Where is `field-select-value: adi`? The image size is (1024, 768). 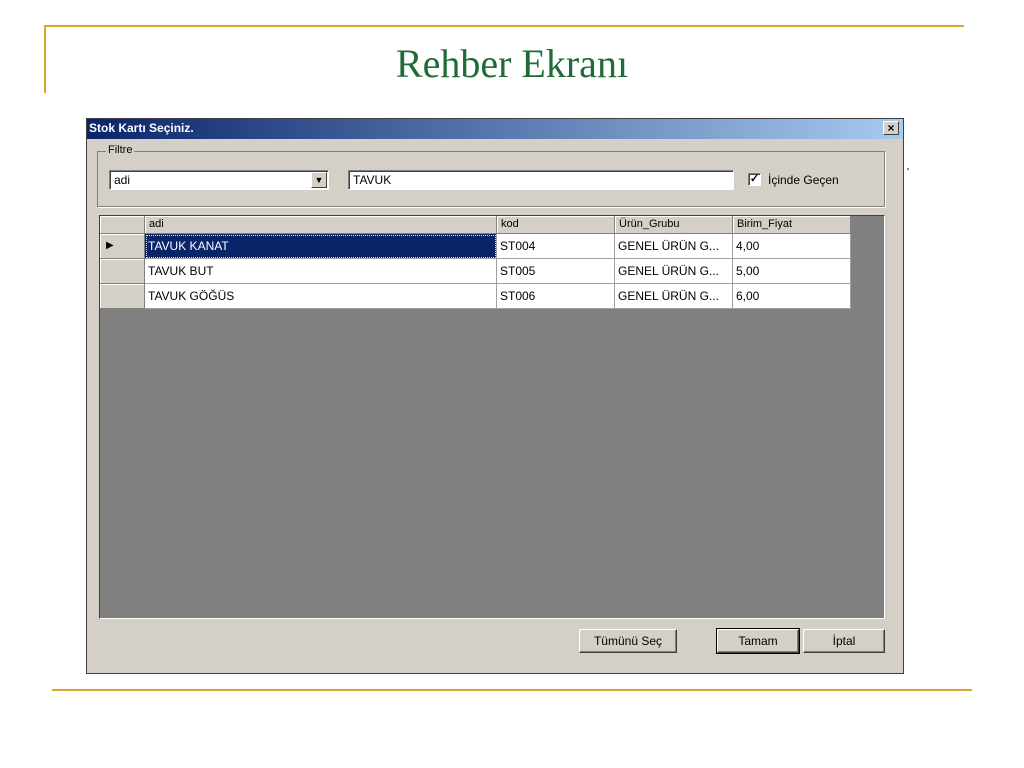 field-select-value: adi is located at coordinates (122, 180).